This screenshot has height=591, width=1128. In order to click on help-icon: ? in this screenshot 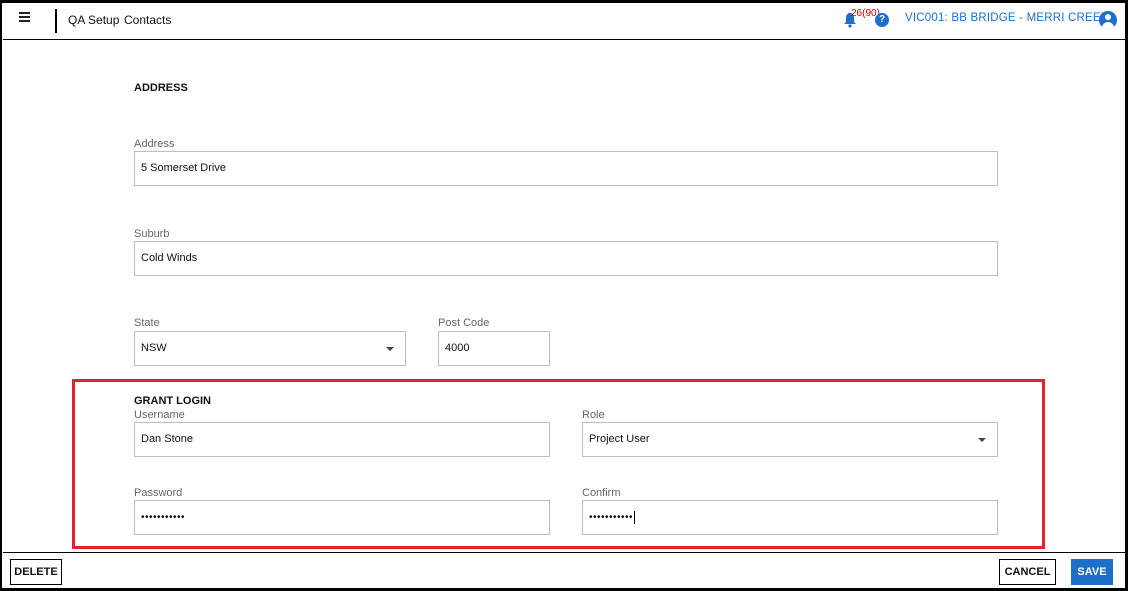, I will do `click(882, 20)`.